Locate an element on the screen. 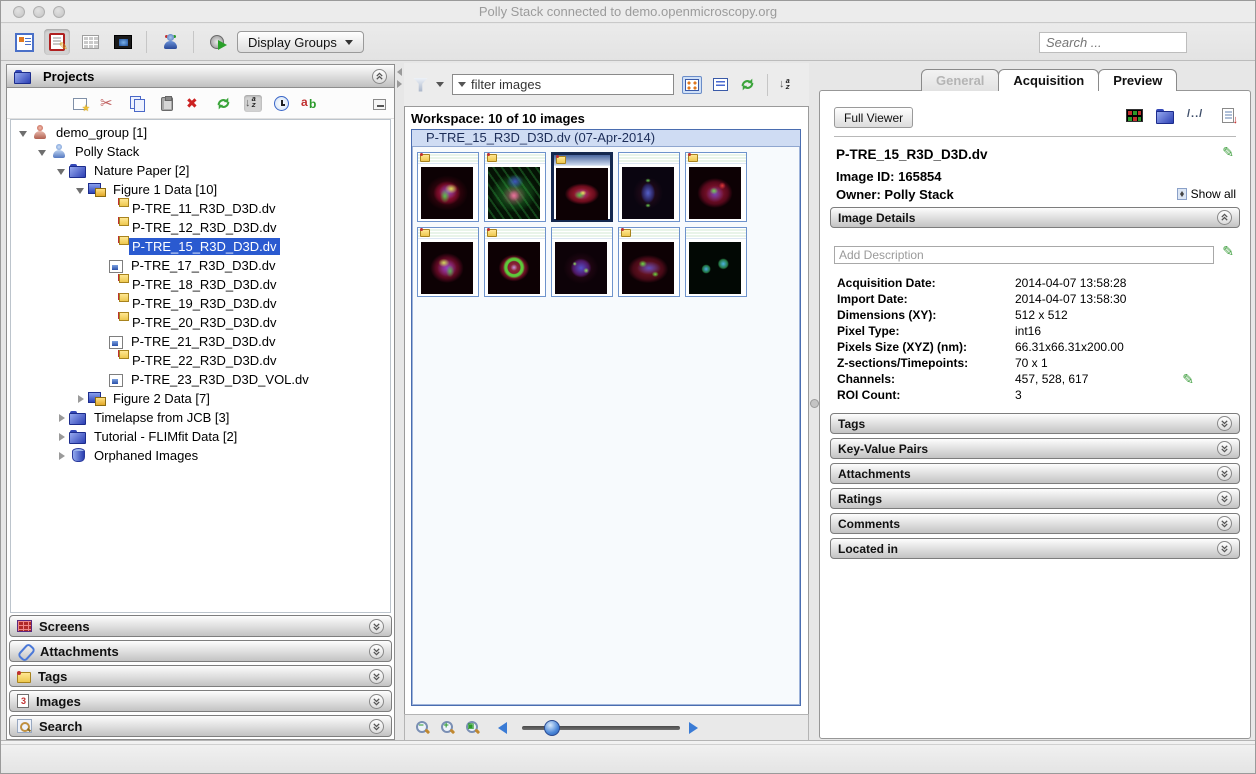 This screenshot has height=774, width=1256. slider-left-arrow is located at coordinates (502, 727).